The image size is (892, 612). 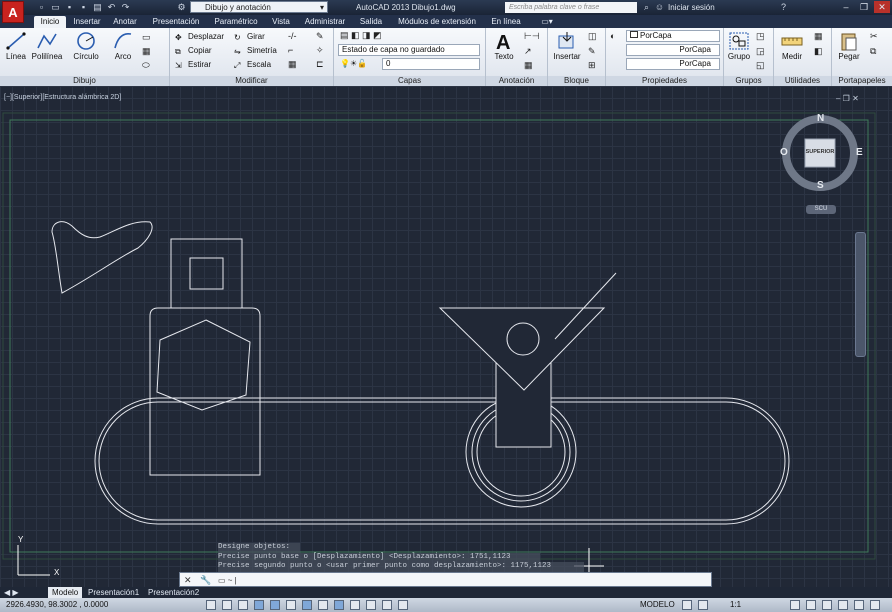 What do you see at coordinates (290, 50) in the screenshot?
I see `fillet-icon: ⌐` at bounding box center [290, 50].